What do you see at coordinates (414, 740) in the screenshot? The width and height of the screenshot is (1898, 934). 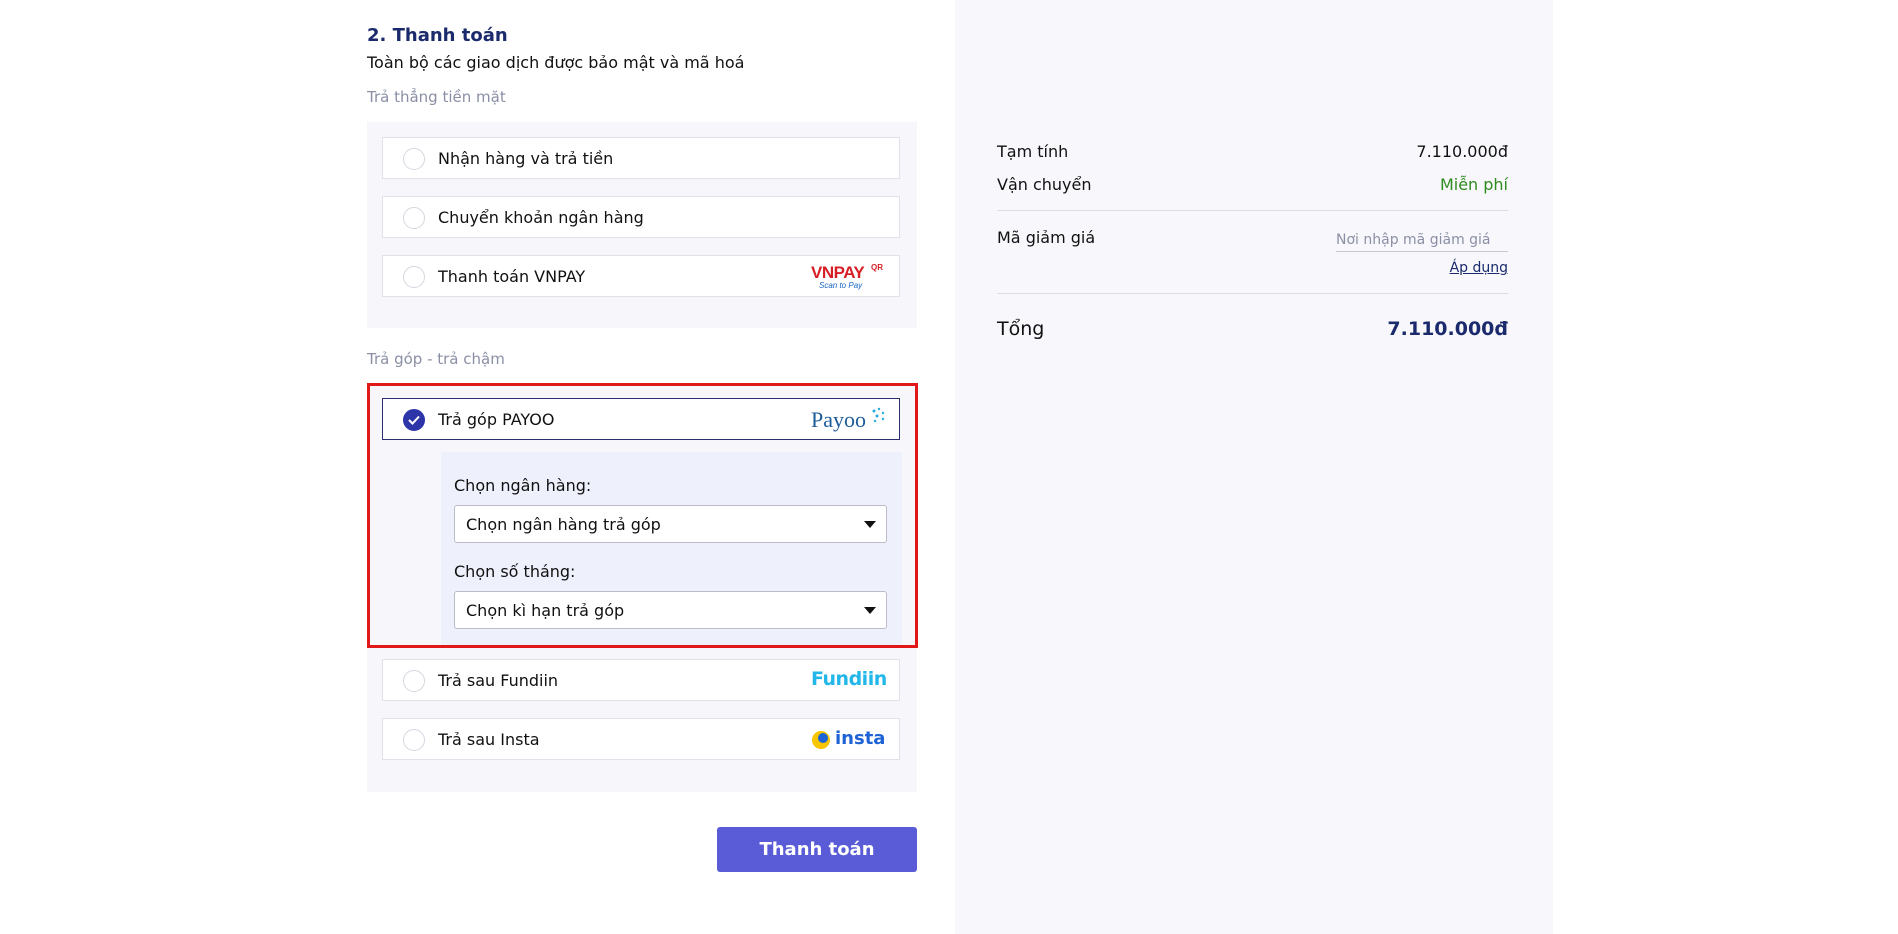 I see `radio-insta` at bounding box center [414, 740].